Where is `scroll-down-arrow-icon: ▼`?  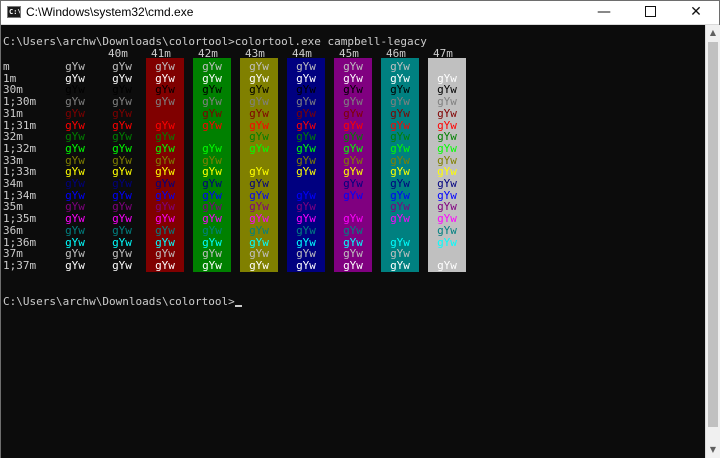 scroll-down-arrow-icon: ▼ is located at coordinates (713, 450).